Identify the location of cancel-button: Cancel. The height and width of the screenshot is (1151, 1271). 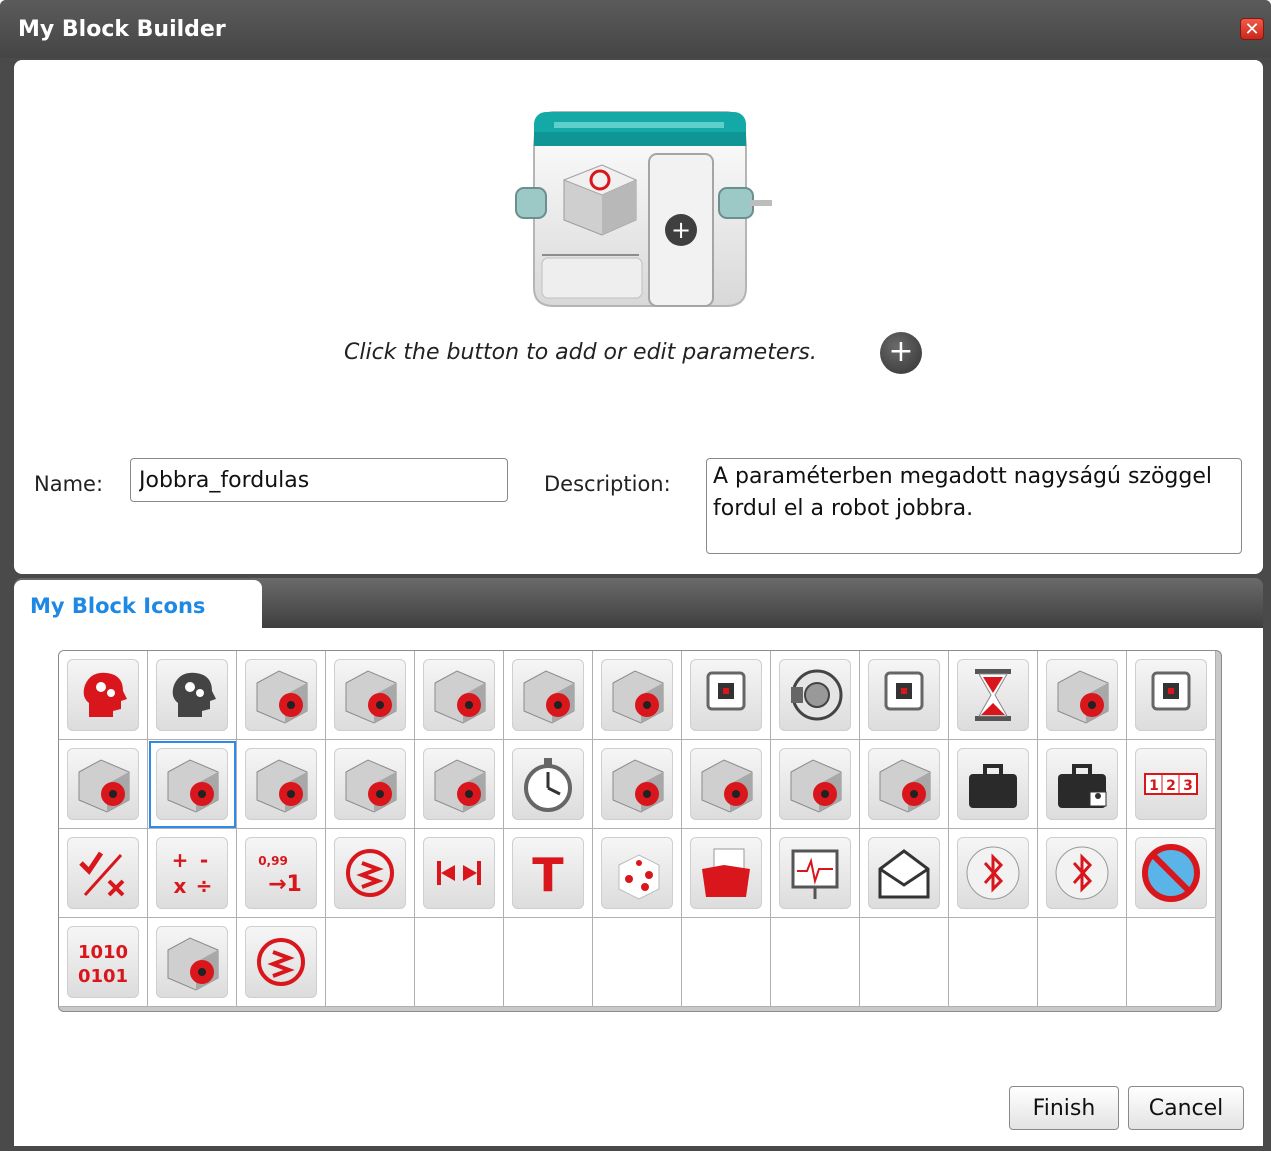
(1186, 1108).